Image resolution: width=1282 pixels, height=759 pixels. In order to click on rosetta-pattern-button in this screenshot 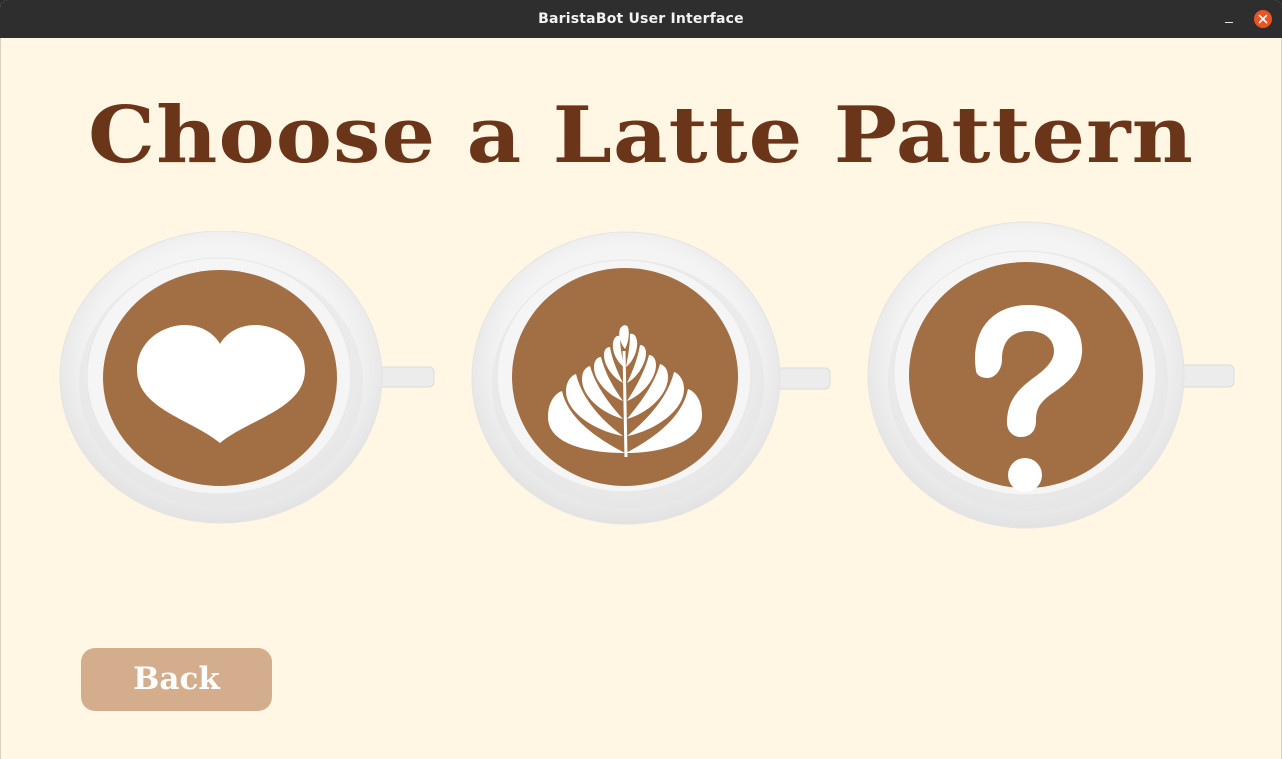, I will do `click(655, 381)`.